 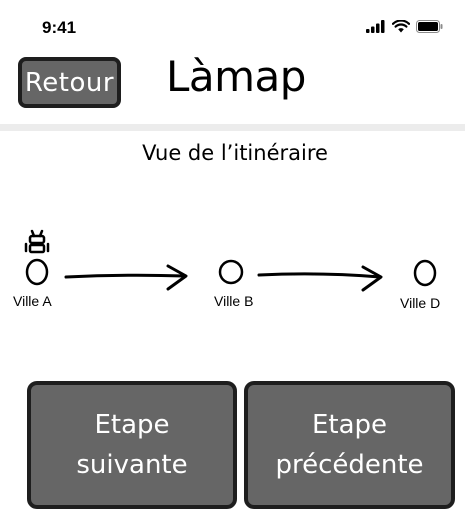 I want to click on next-step-label-line1: Etape, so click(x=132, y=425).